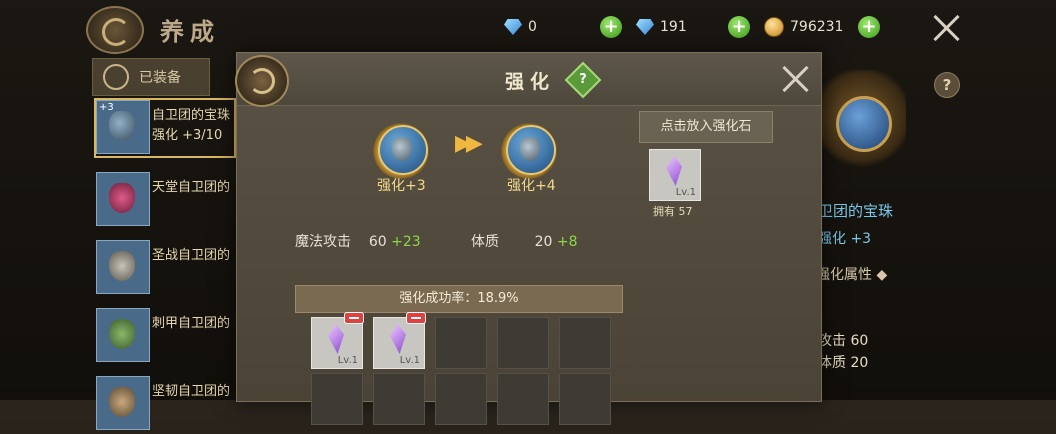  I want to click on add-bound-diamond-button: +, so click(739, 27).